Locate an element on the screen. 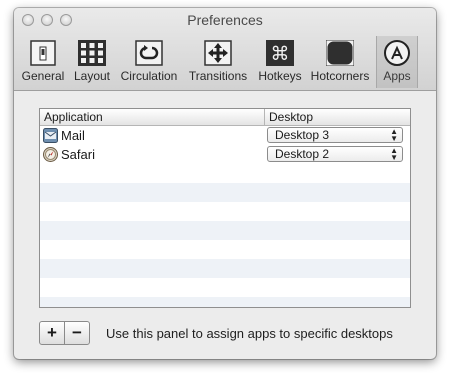  app-store-icon is located at coordinates (397, 53).